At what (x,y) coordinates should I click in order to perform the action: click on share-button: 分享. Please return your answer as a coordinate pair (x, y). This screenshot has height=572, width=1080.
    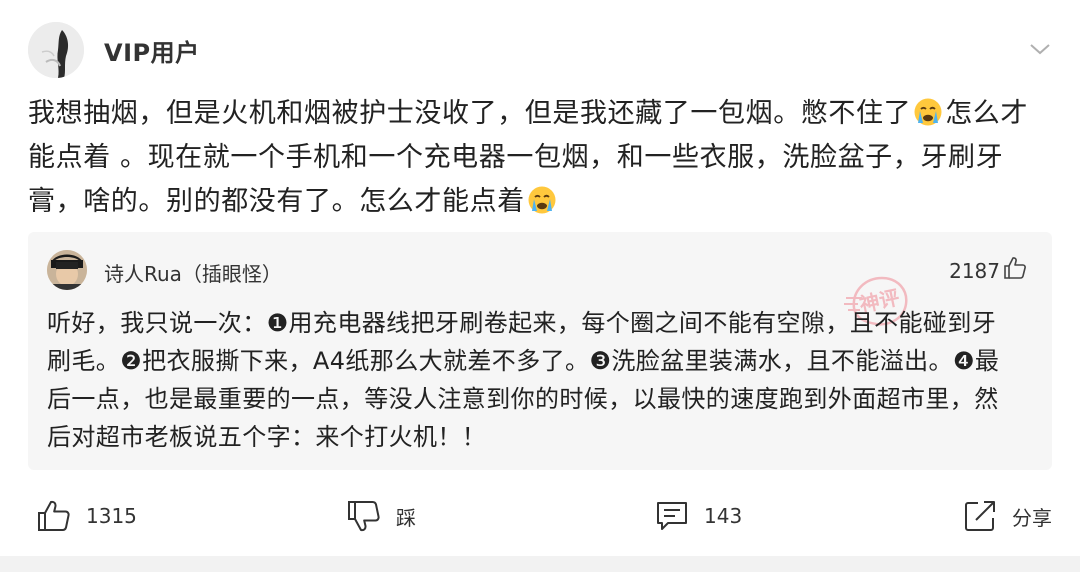
    Looking at the image, I should click on (1007, 516).